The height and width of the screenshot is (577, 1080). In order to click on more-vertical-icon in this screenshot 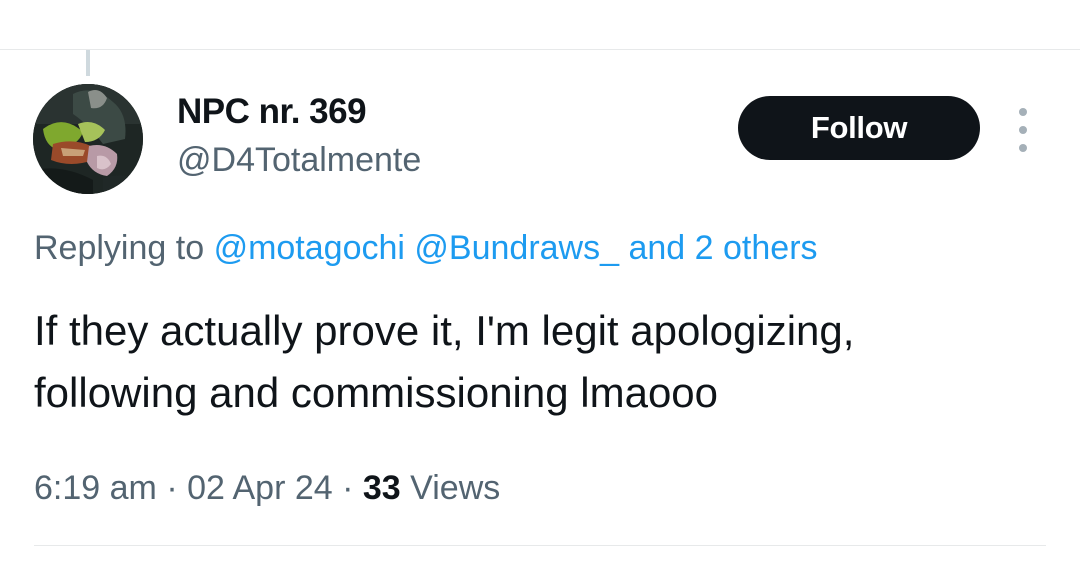, I will do `click(1023, 130)`.